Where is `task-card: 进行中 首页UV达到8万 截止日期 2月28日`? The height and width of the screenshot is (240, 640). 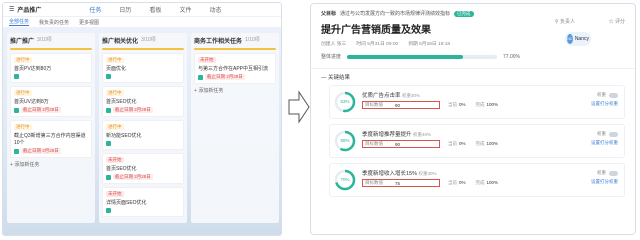 task-card: 进行中 首页UV达到8万 截止日期 2月28日 is located at coordinates (51, 101).